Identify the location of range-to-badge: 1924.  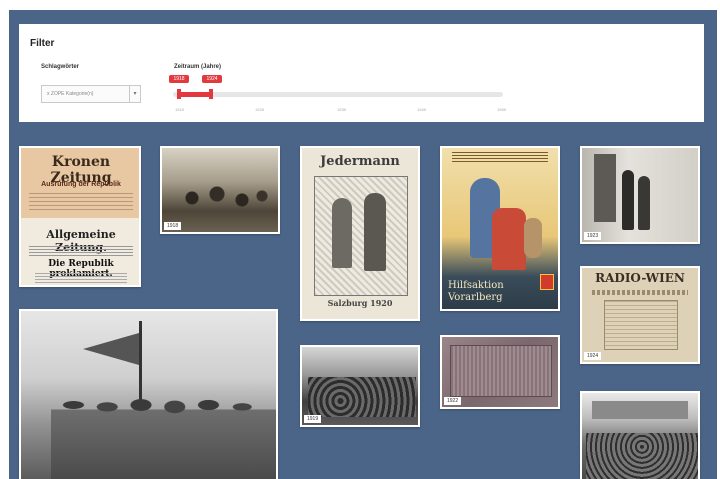
(212, 79).